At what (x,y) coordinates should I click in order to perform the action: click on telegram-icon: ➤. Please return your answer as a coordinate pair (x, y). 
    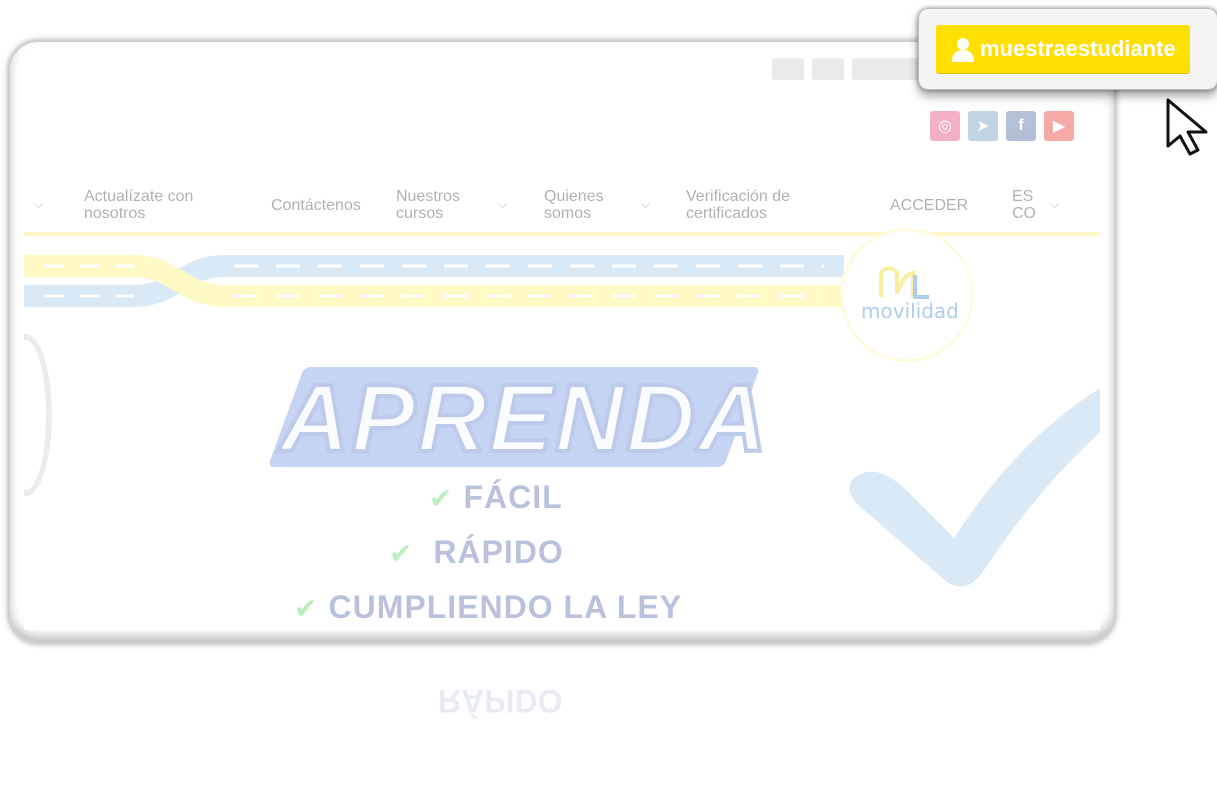
    Looking at the image, I should click on (983, 126).